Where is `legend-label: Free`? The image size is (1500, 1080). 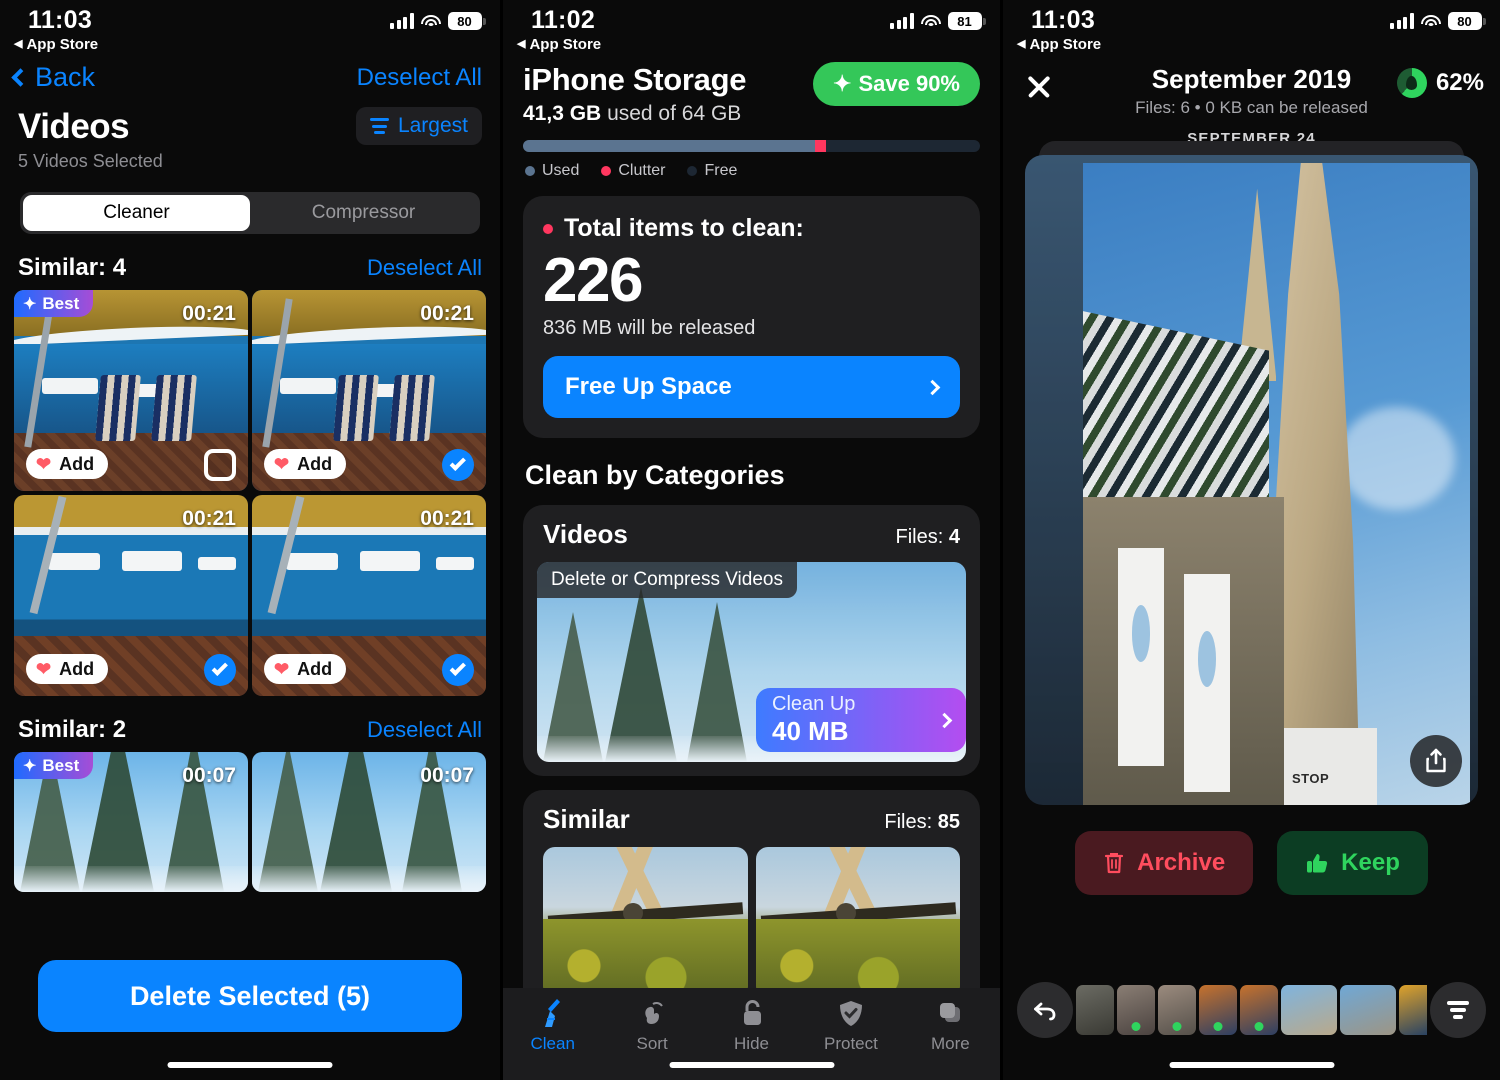 legend-label: Free is located at coordinates (721, 170).